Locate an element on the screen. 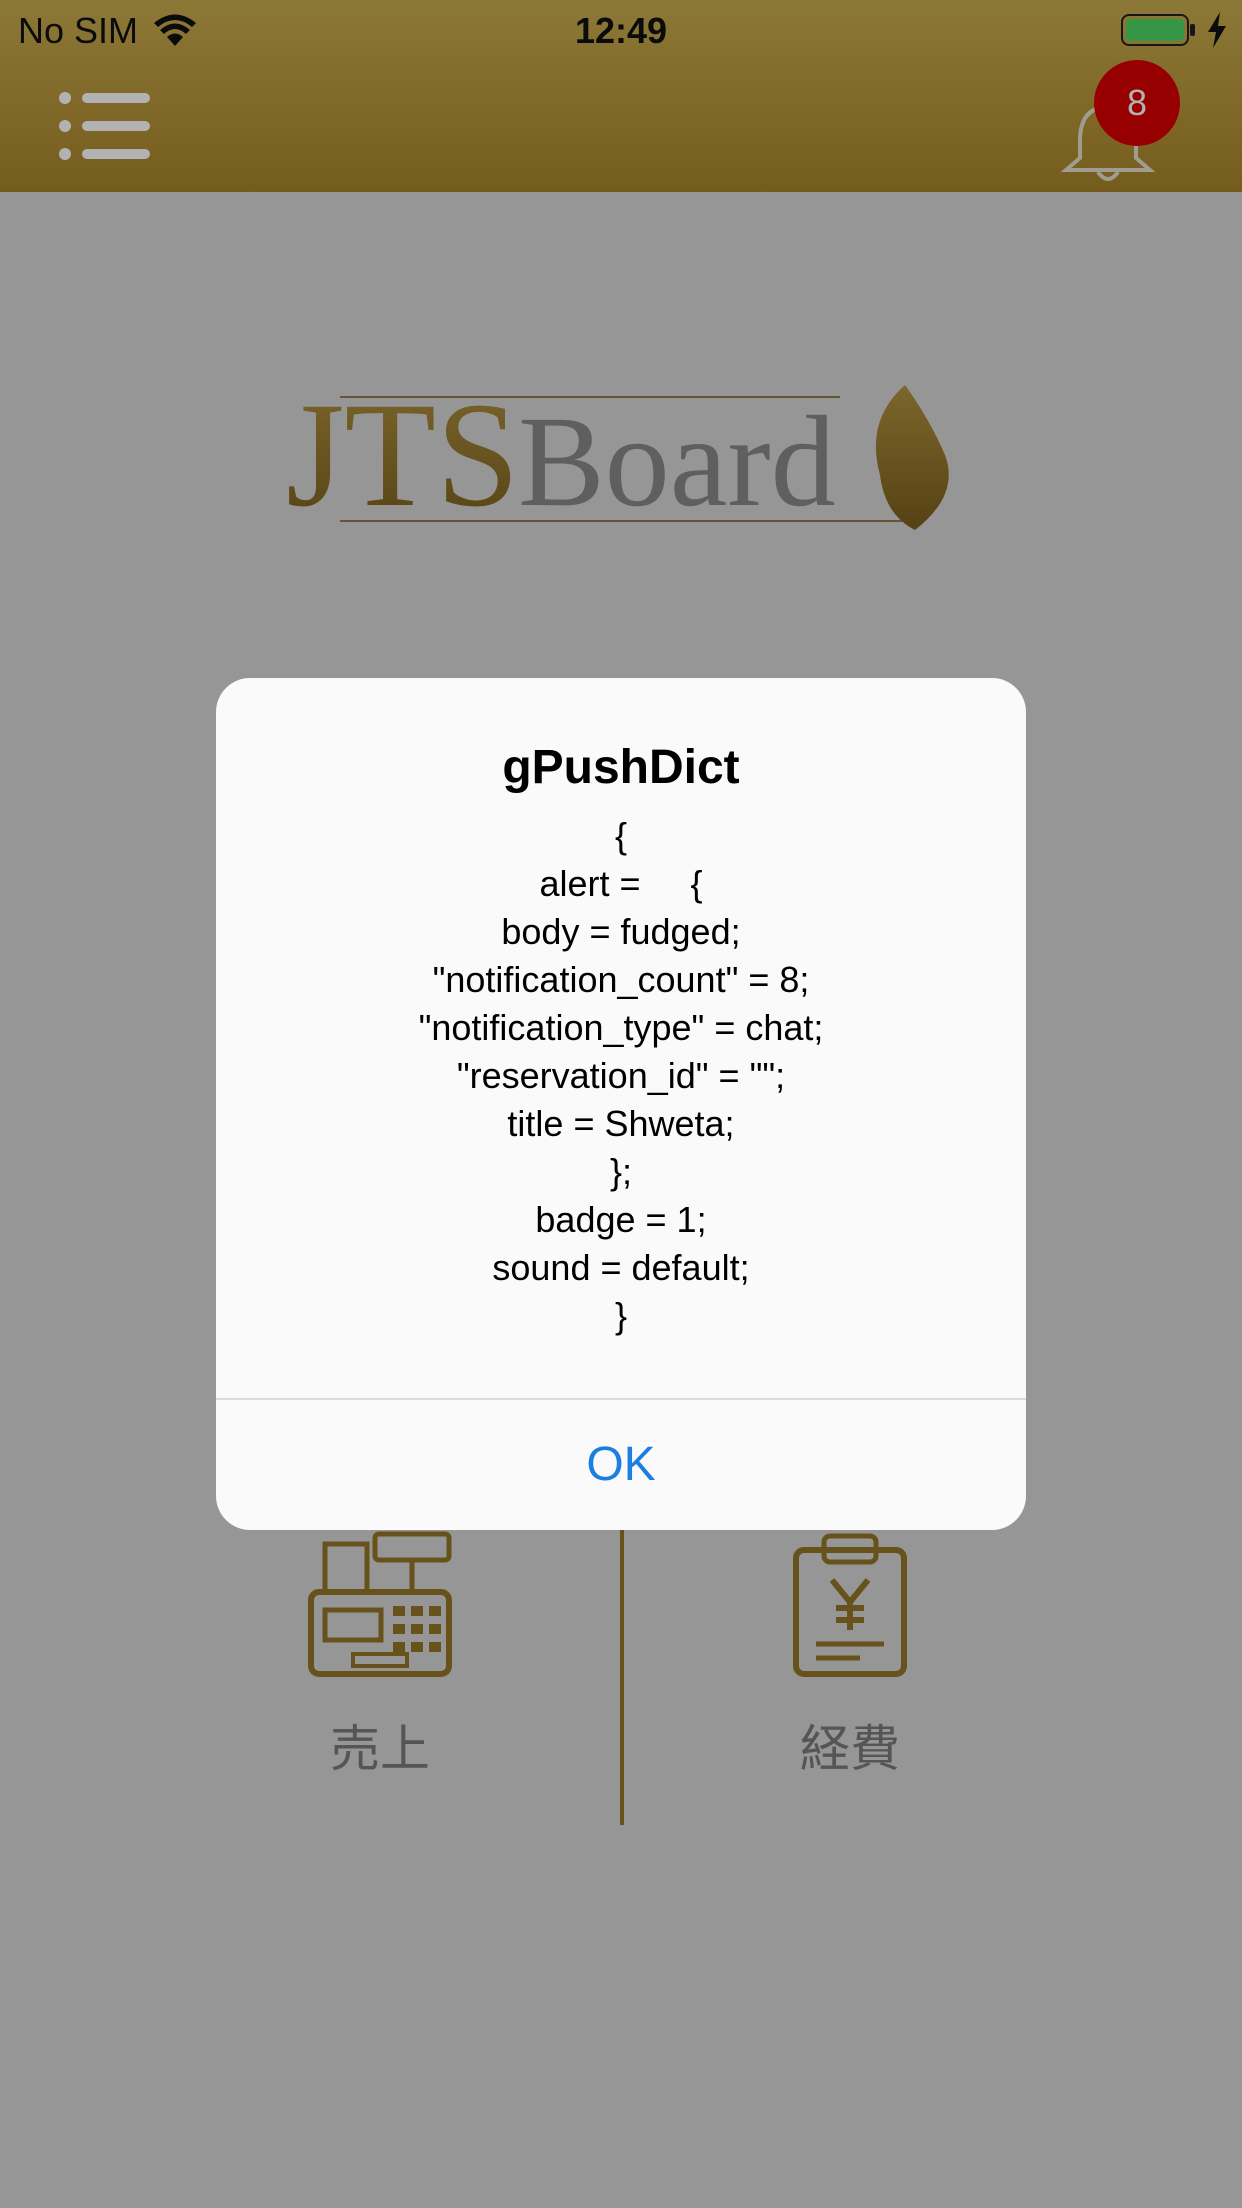  alert-message-line: alert = { is located at coordinates (621, 883).